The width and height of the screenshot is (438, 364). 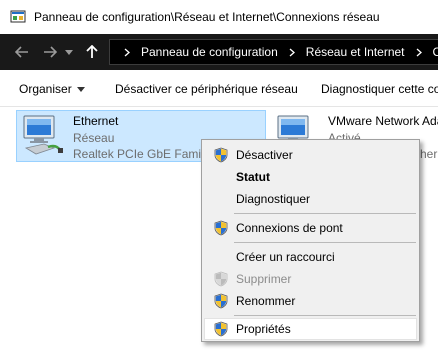 I want to click on up-button, so click(x=92, y=52).